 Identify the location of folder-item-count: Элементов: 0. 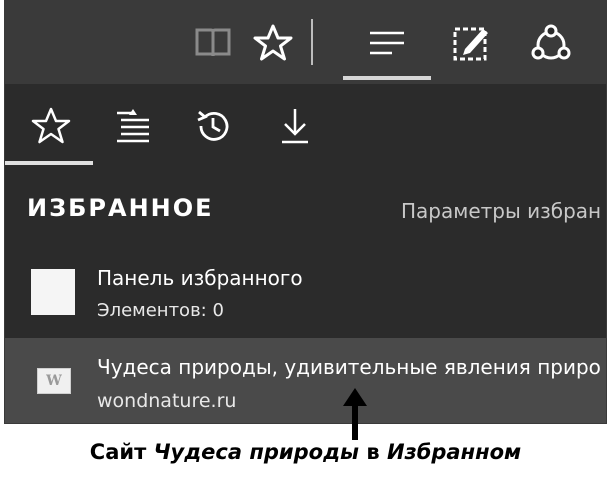
(160, 310).